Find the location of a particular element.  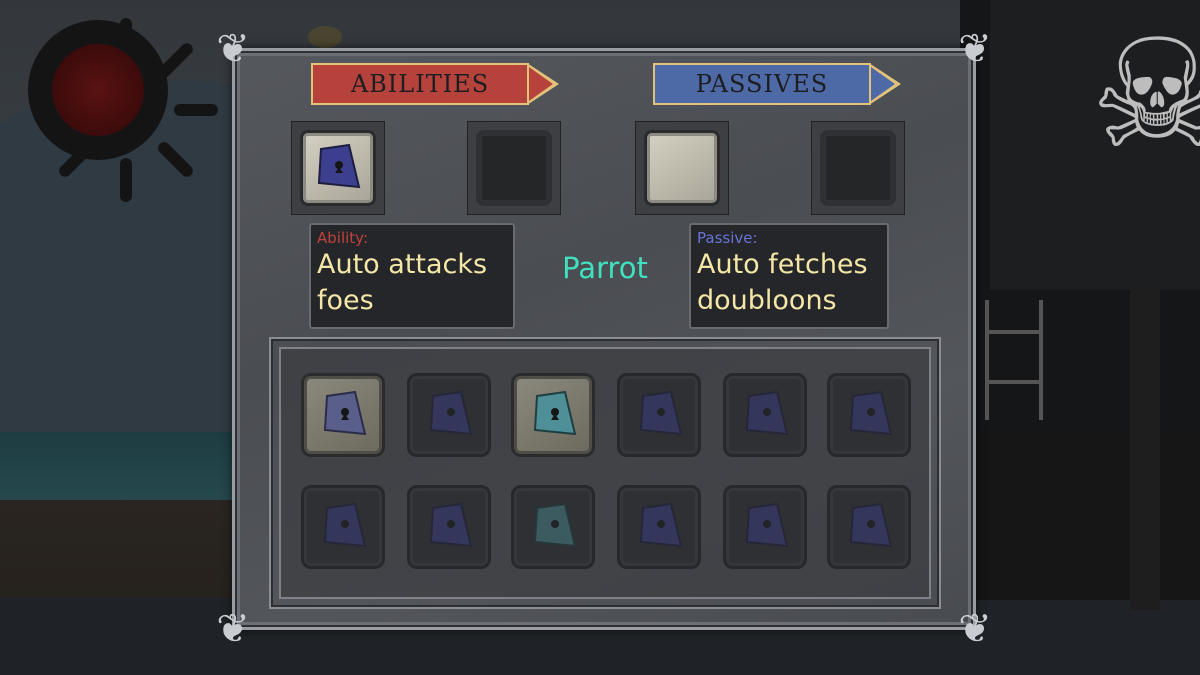

ability-slot-1-tile is located at coordinates (338, 168).